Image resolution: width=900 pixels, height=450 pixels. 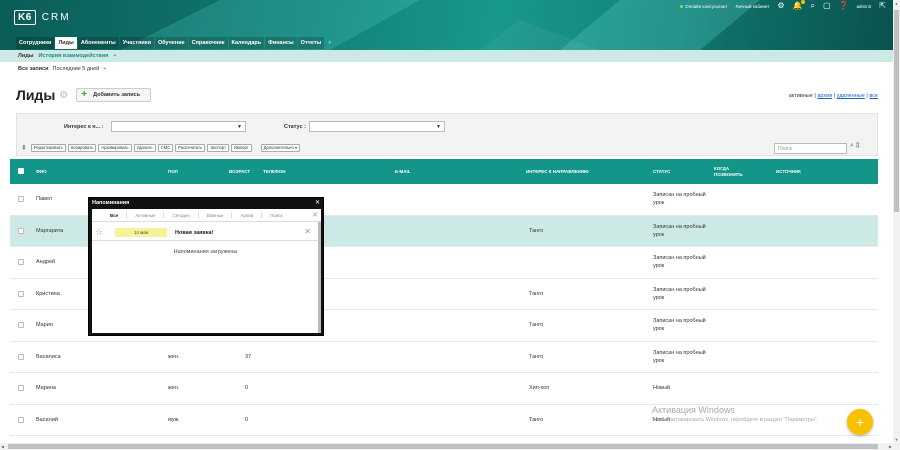 What do you see at coordinates (896, 225) in the screenshot?
I see `page-vertical-scrollbar: ▲ ▼` at bounding box center [896, 225].